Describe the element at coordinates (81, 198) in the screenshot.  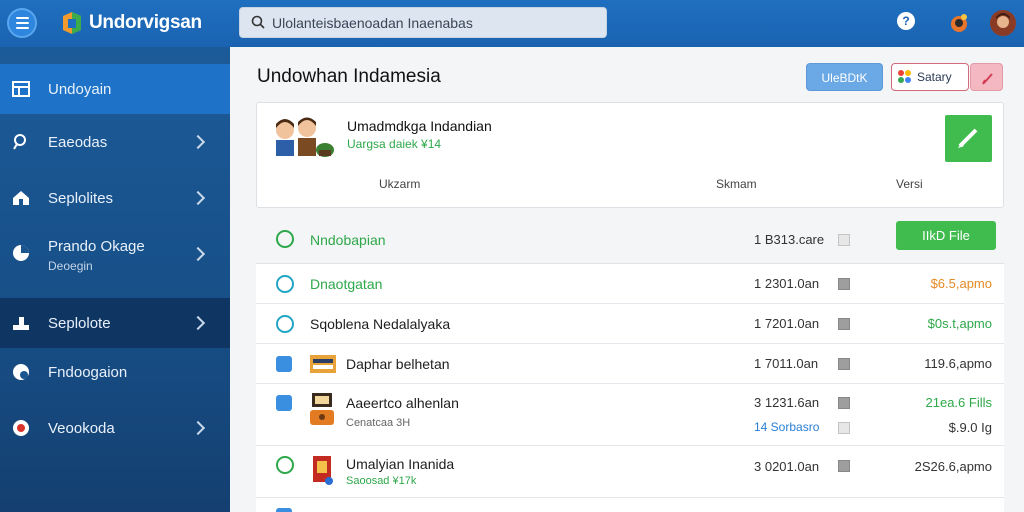
I see `sidebar-item-label: Seplolites` at that location.